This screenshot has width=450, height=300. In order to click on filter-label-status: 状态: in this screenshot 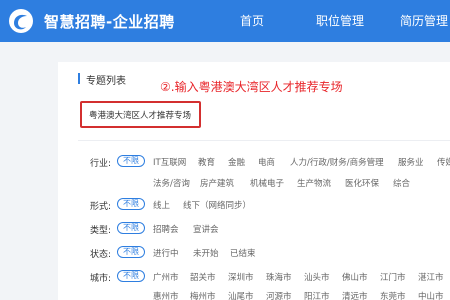, I will do `click(101, 255)`.